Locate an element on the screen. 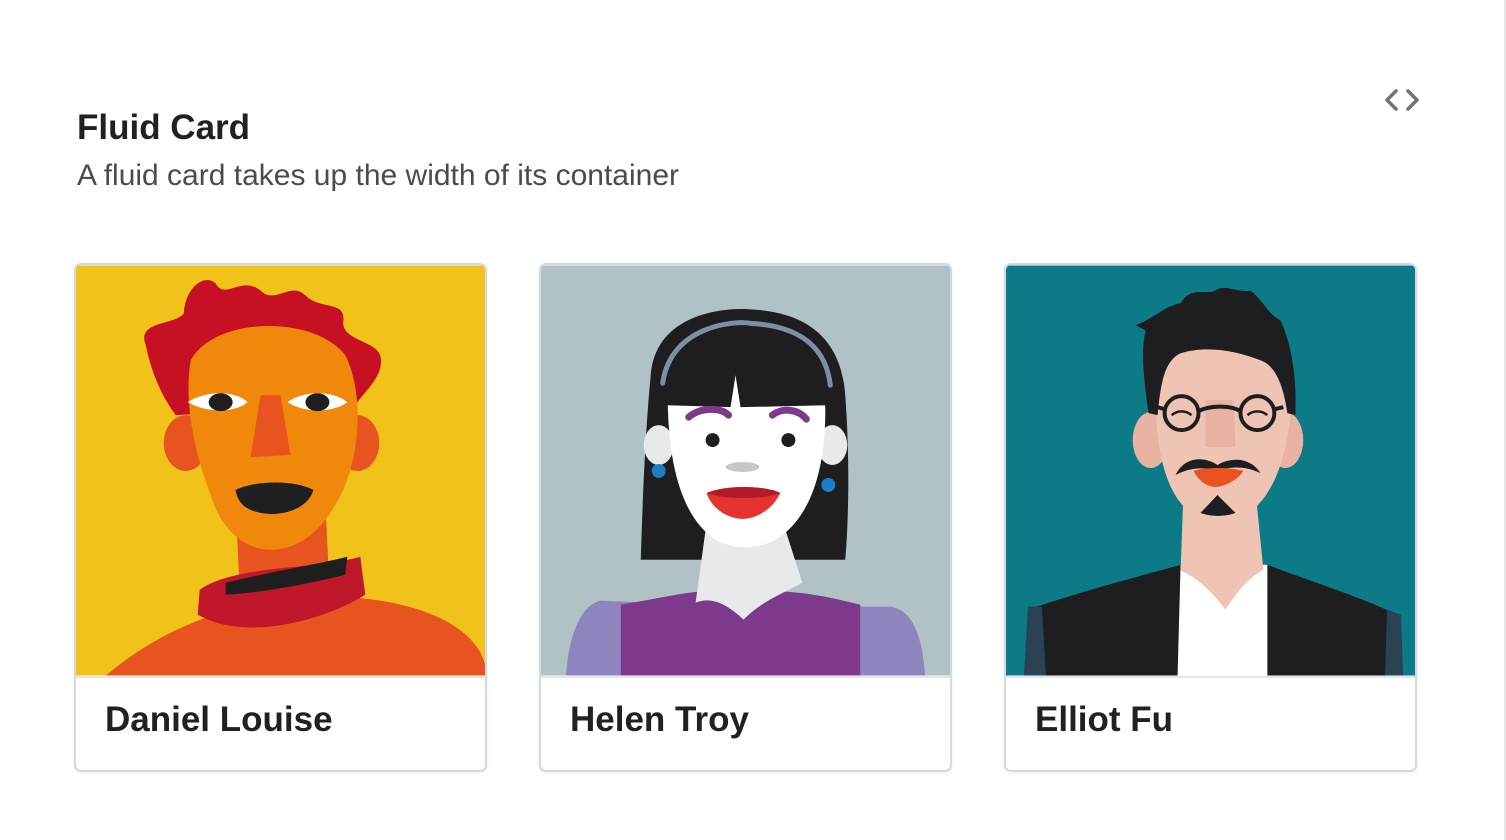 The width and height of the screenshot is (1506, 840). portrait-daniel-louise-image is located at coordinates (280, 470).